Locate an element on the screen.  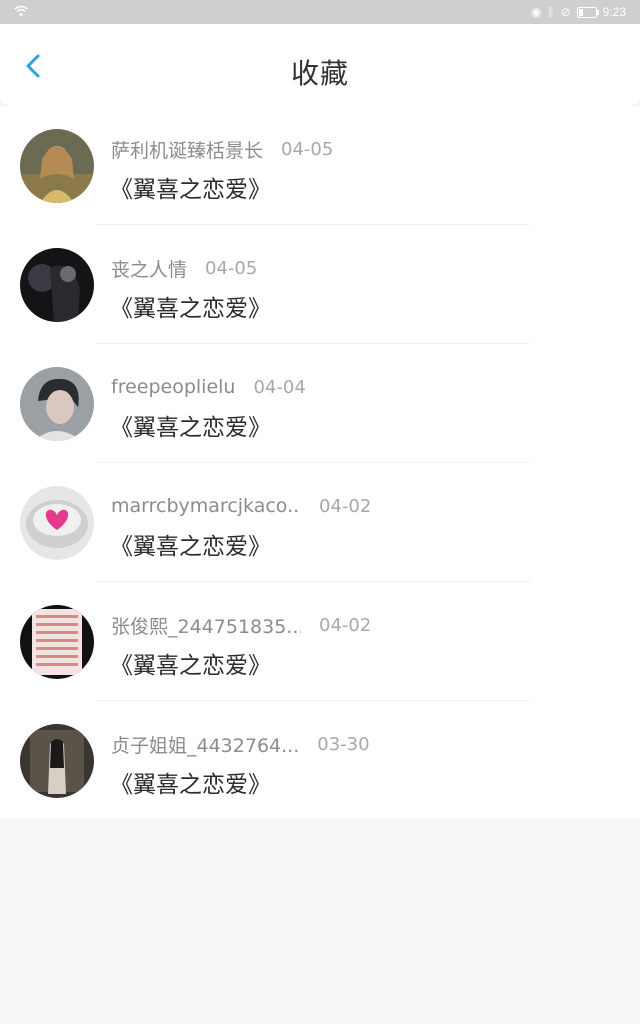
user-name: 萨利机诞臻栝景长 is located at coordinates (187, 150).